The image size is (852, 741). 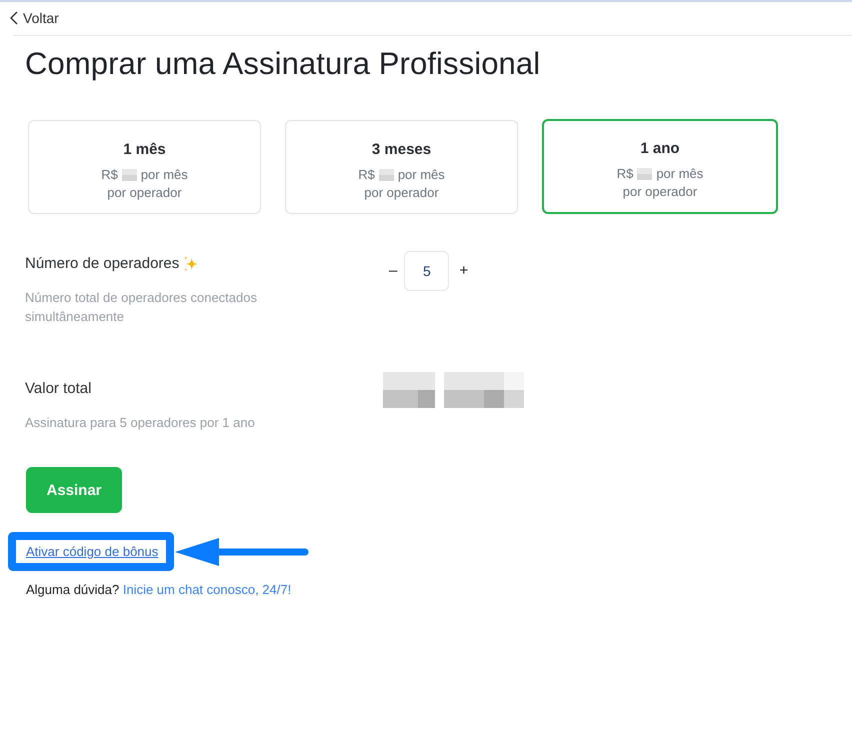 I want to click on total-hint: Assinatura para 5 operadores por 1 ano, so click(x=140, y=423).